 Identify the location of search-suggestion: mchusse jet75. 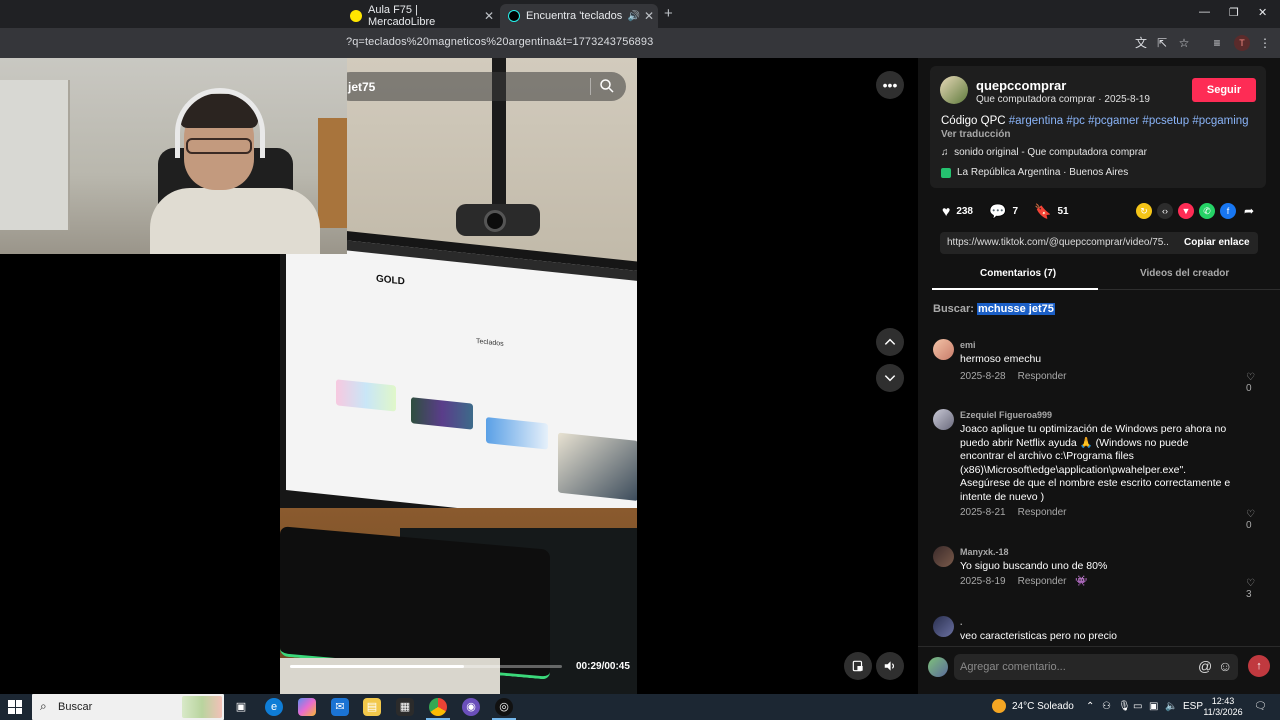
(1016, 309).